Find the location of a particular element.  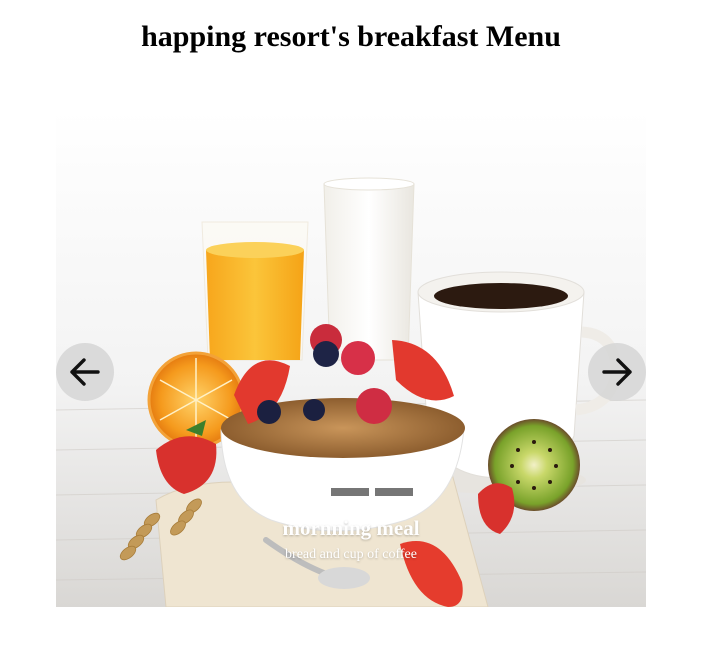

previous-slide-button is located at coordinates (85, 372).